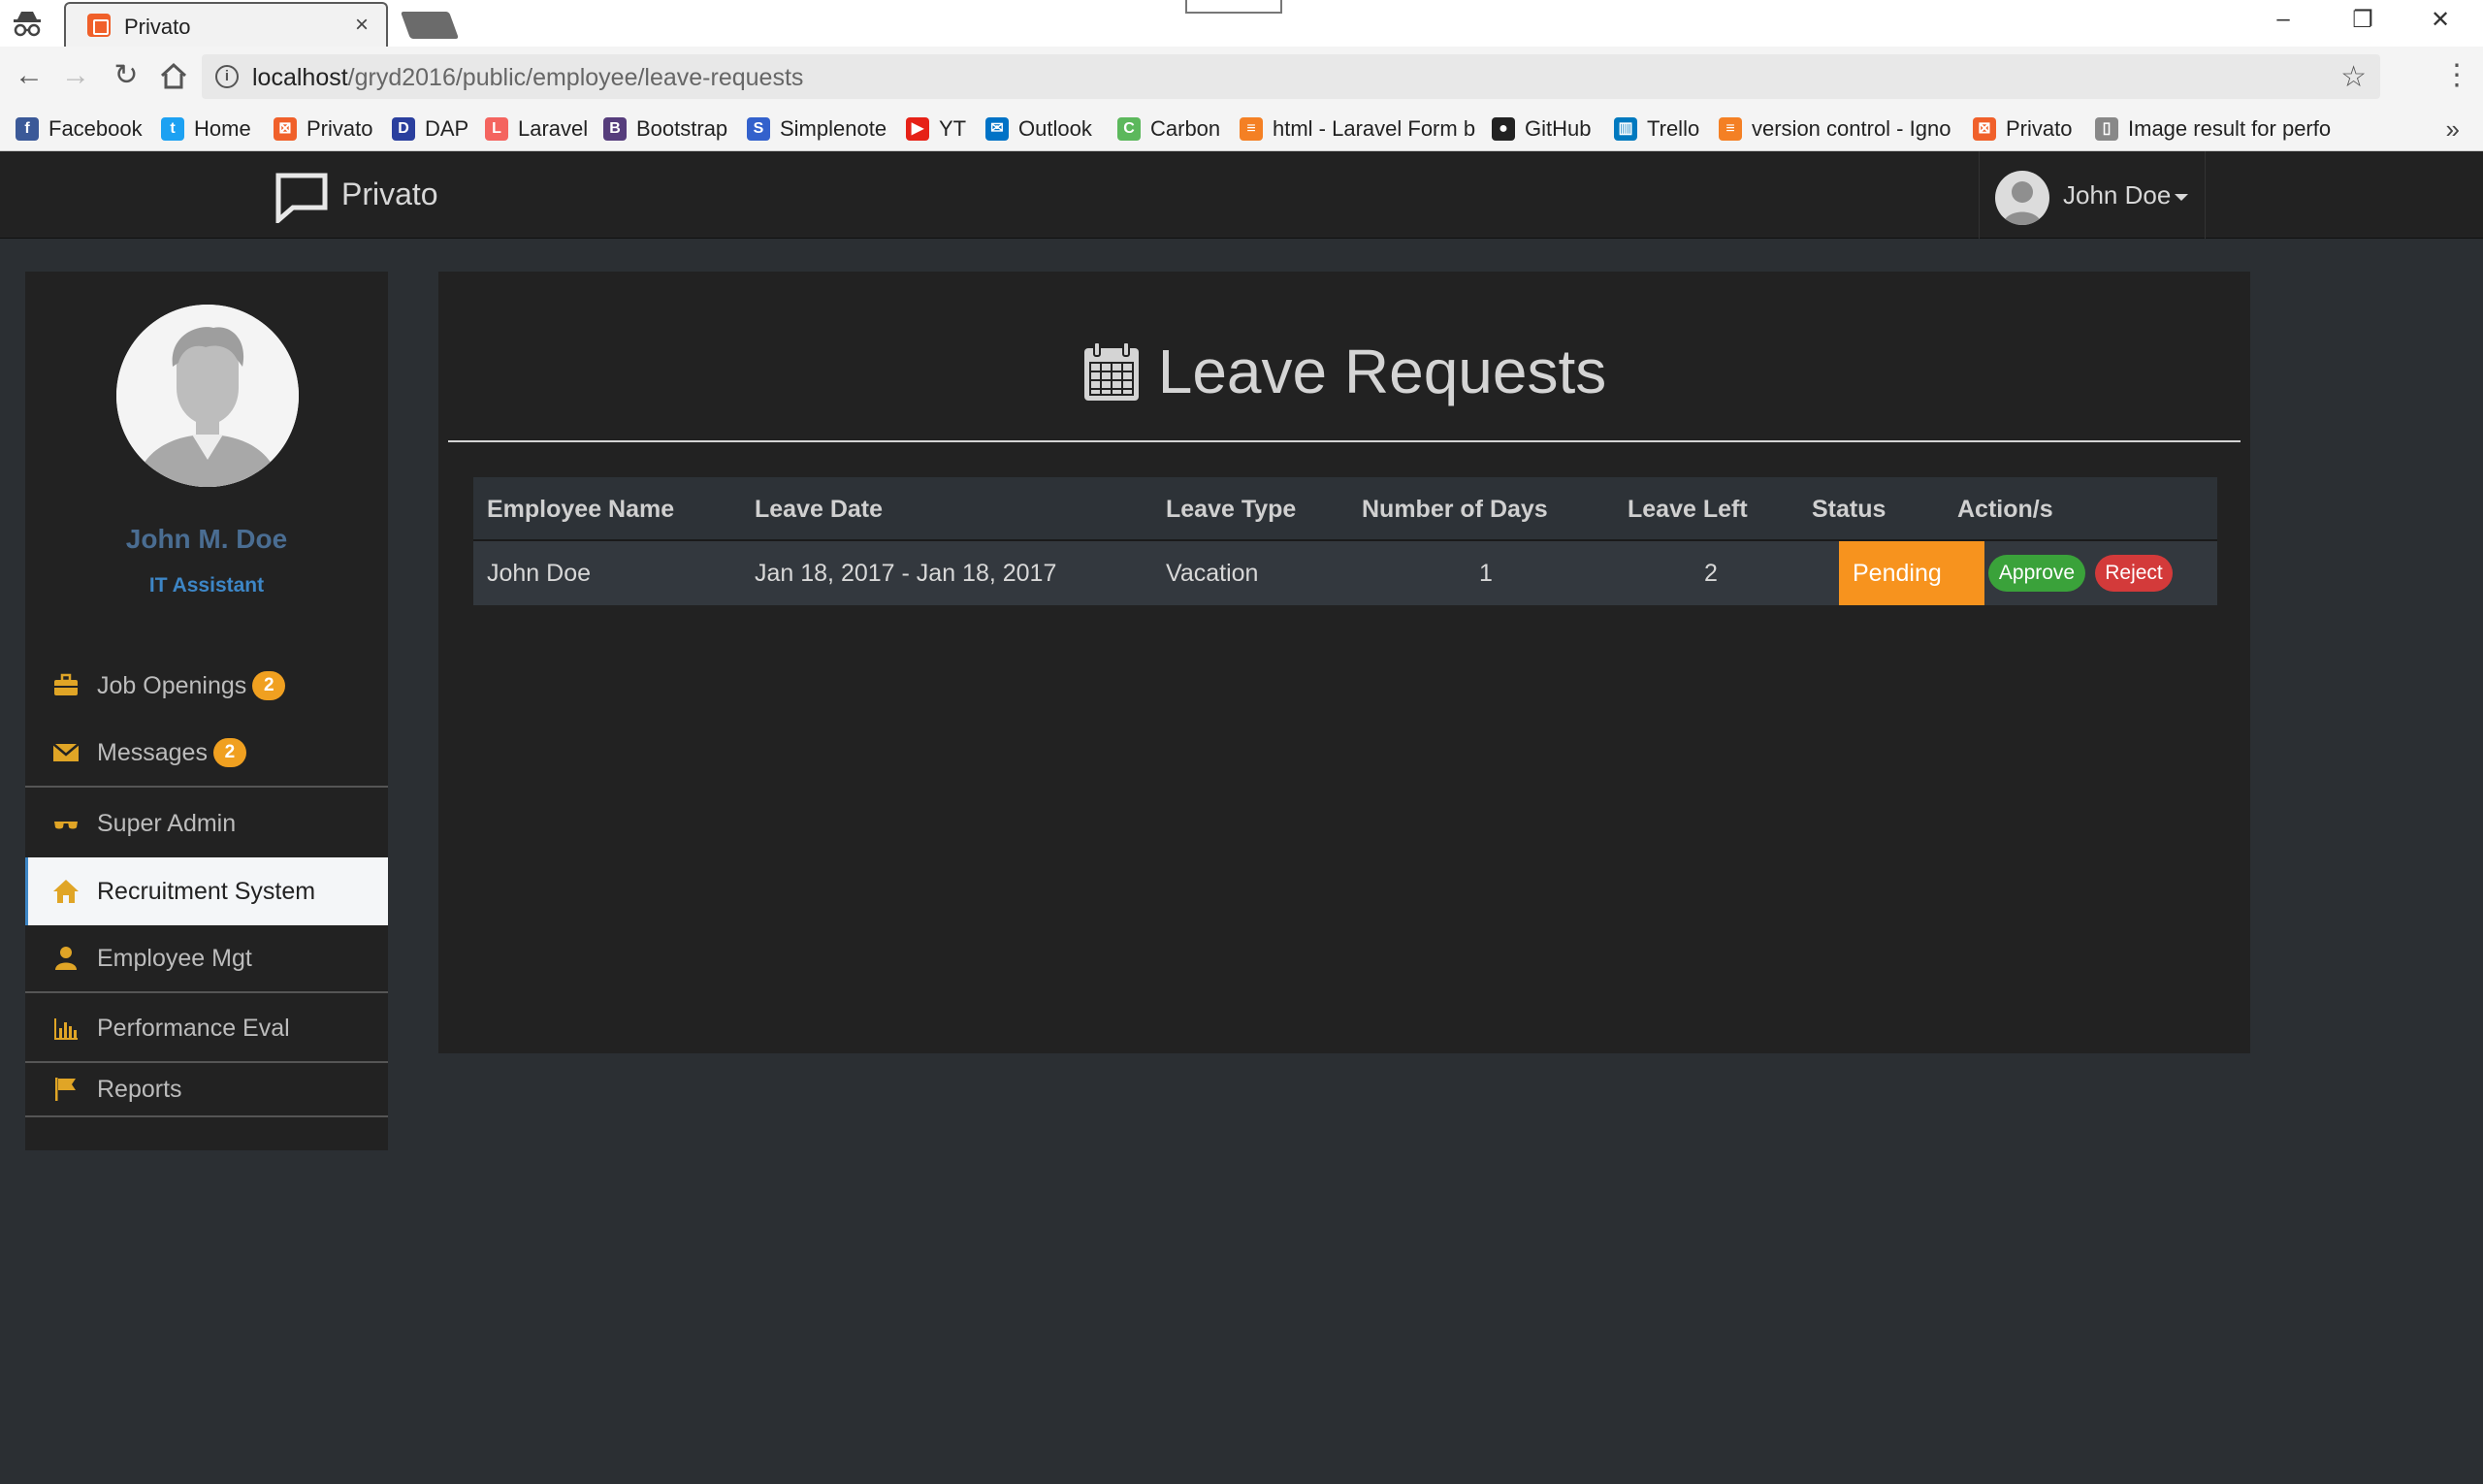 This screenshot has height=1484, width=2483. Describe the element at coordinates (953, 128) in the screenshot. I see `bookmark-label: YT` at that location.